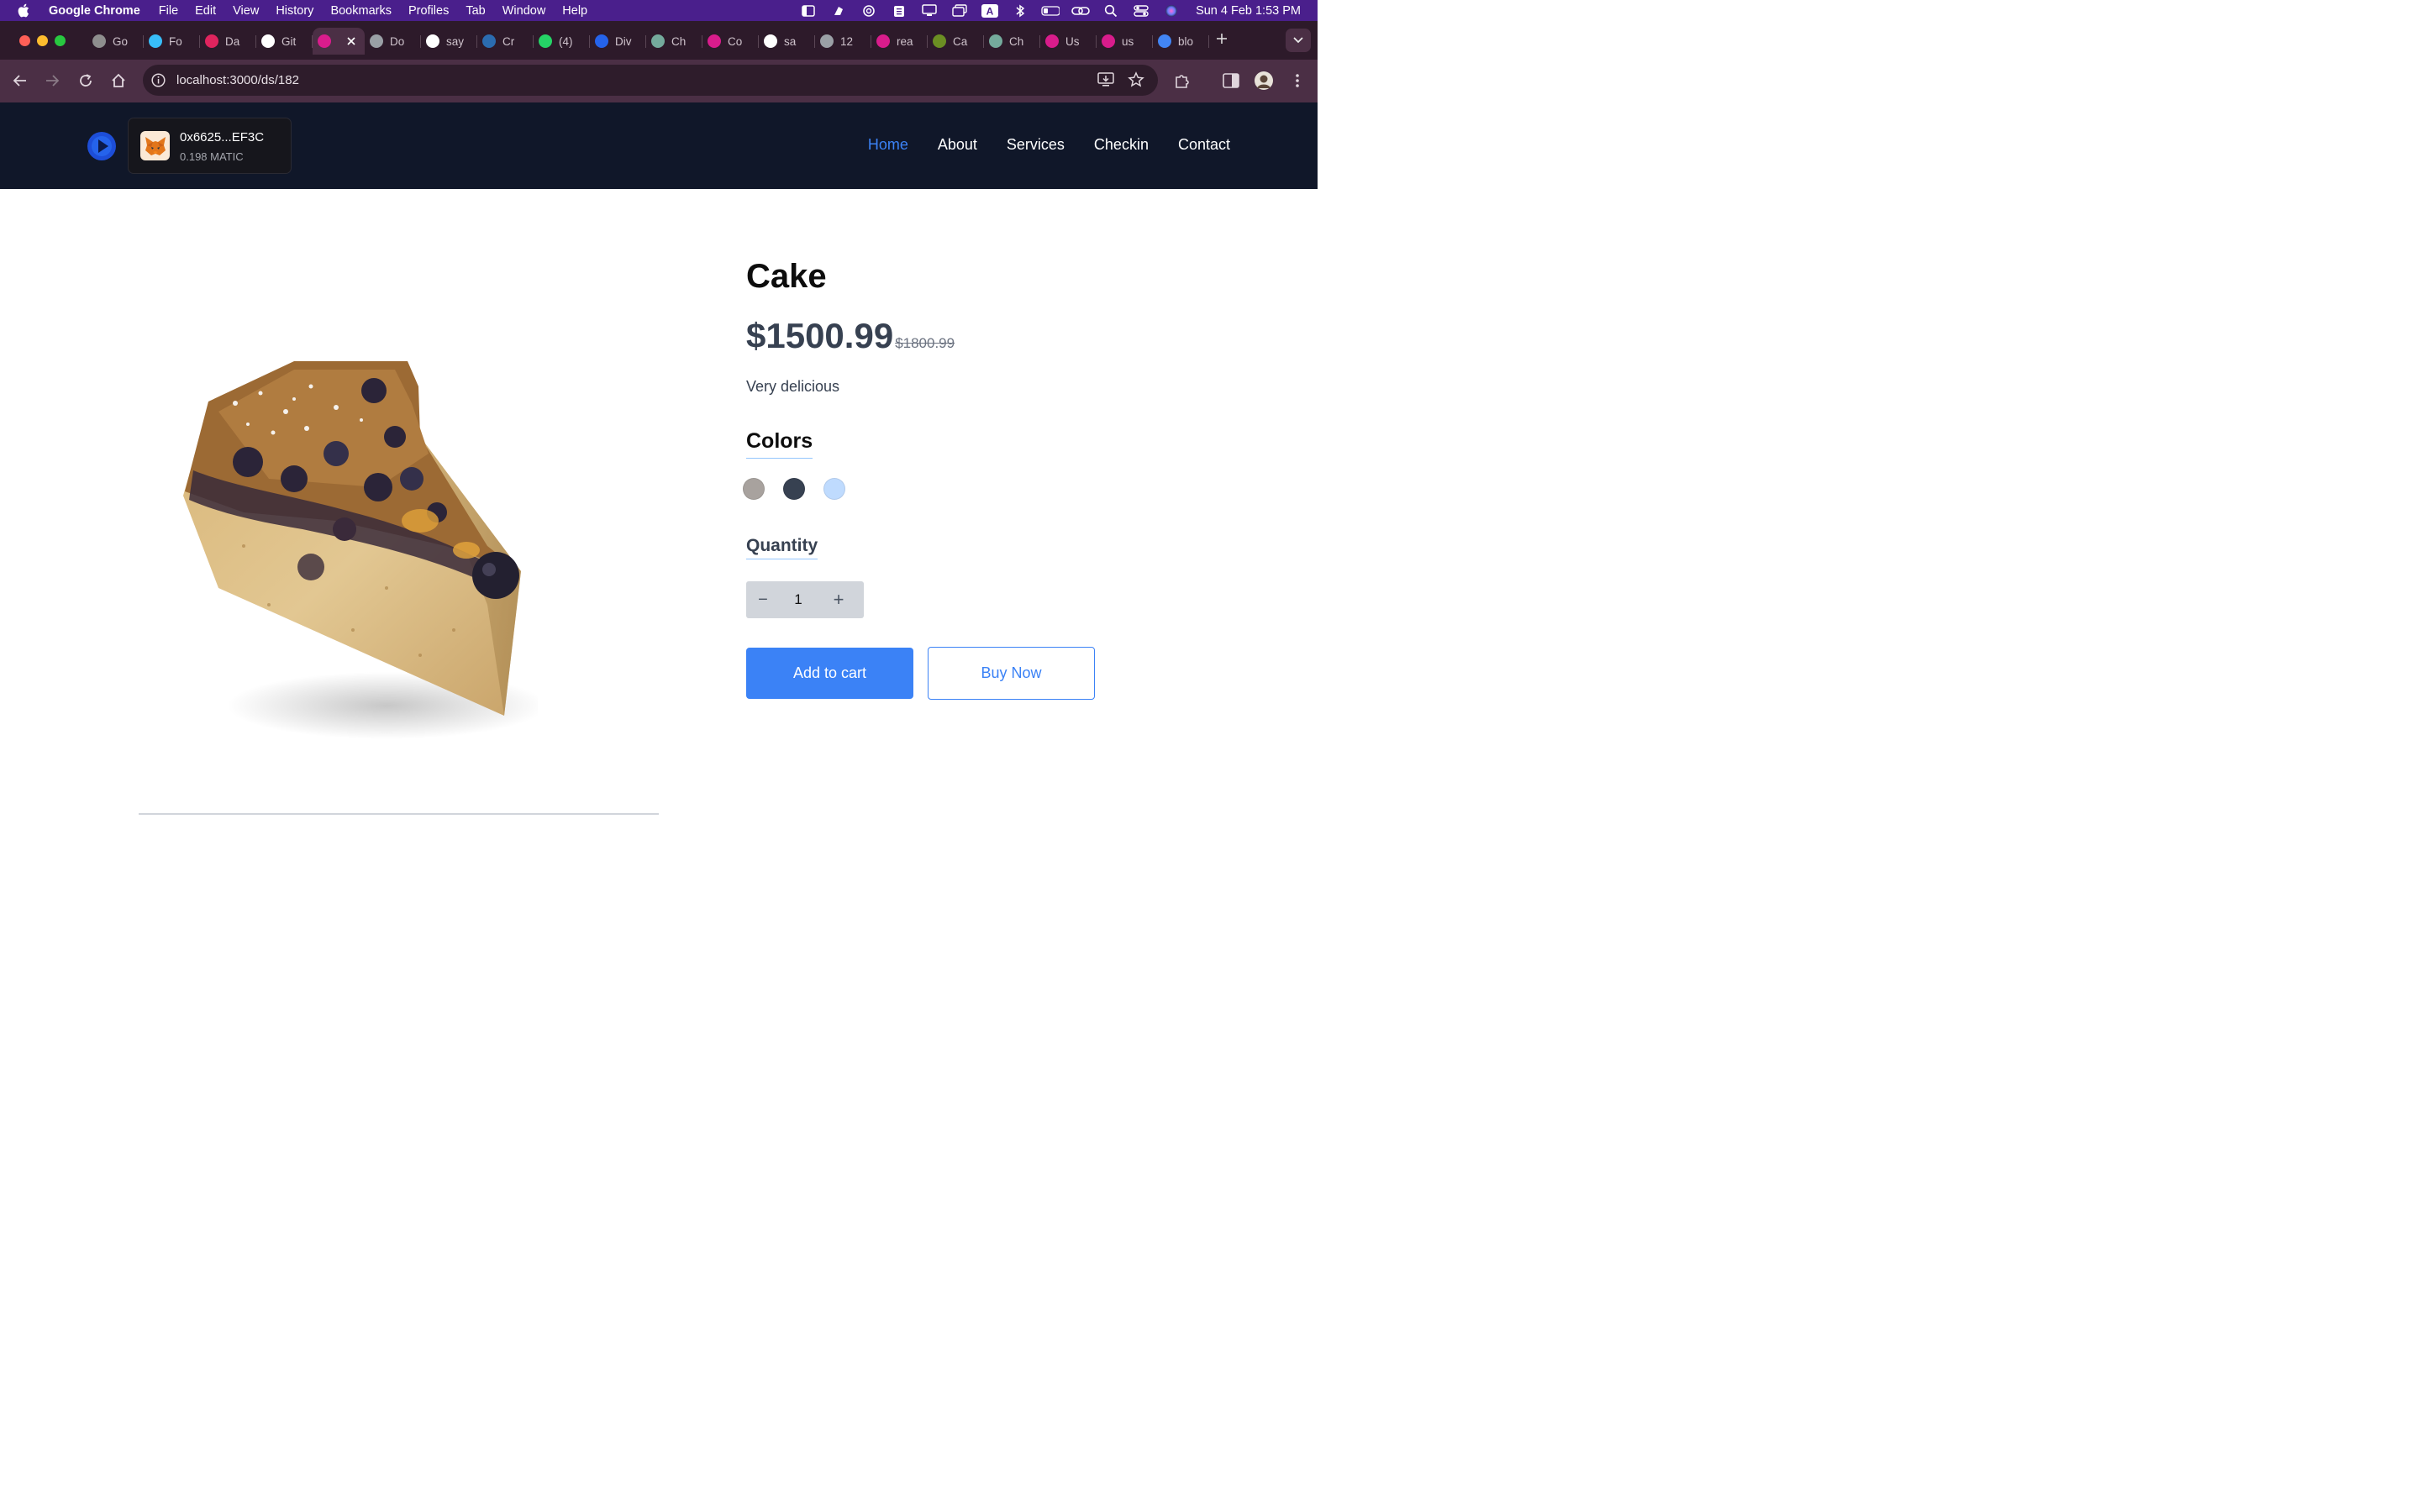 Image resolution: width=2420 pixels, height=1512 pixels. Describe the element at coordinates (1186, 41) in the screenshot. I see `tab-title: blo` at that location.